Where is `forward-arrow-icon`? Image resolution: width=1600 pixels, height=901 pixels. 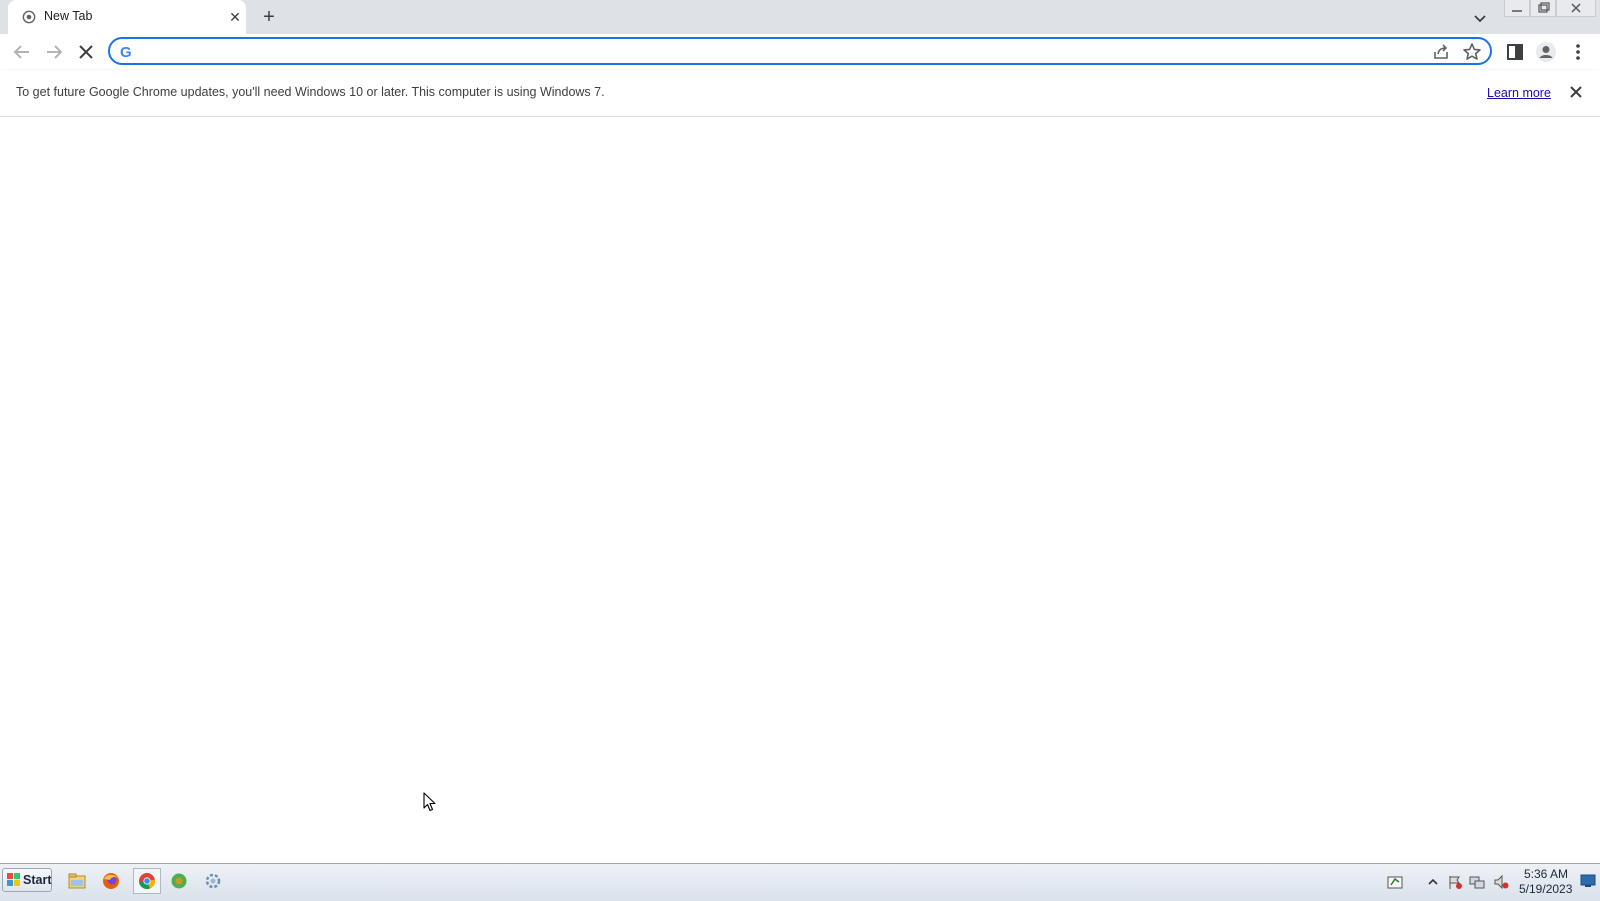 forward-arrow-icon is located at coordinates (54, 52).